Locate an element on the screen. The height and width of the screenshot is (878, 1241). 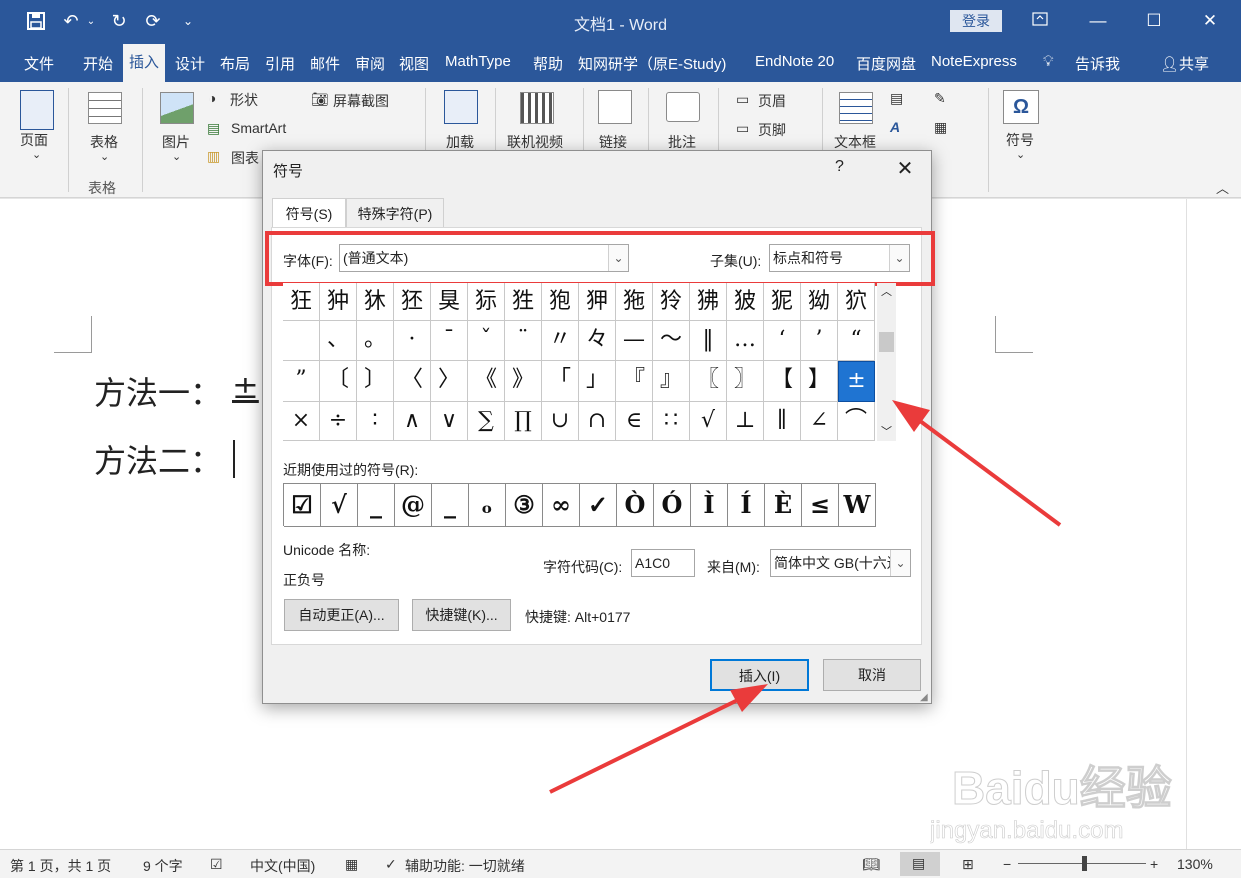
symbol-cell: ∑ is located at coordinates (486, 421).